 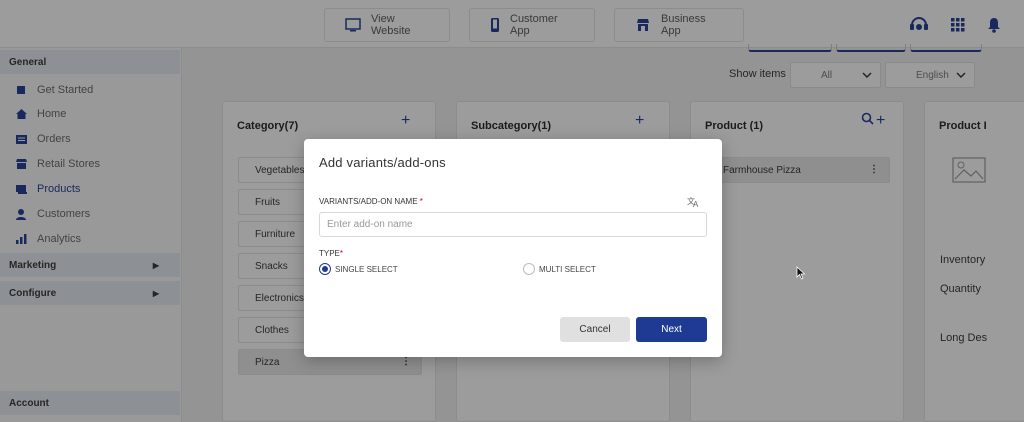 I want to click on dialog-title: Add variants/add-ons, so click(x=382, y=162).